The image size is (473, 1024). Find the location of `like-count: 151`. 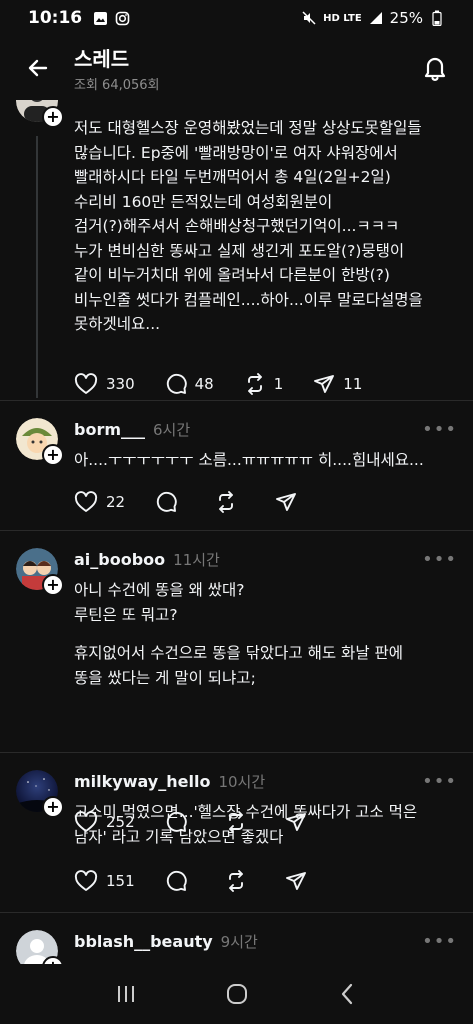

like-count: 151 is located at coordinates (120, 881).